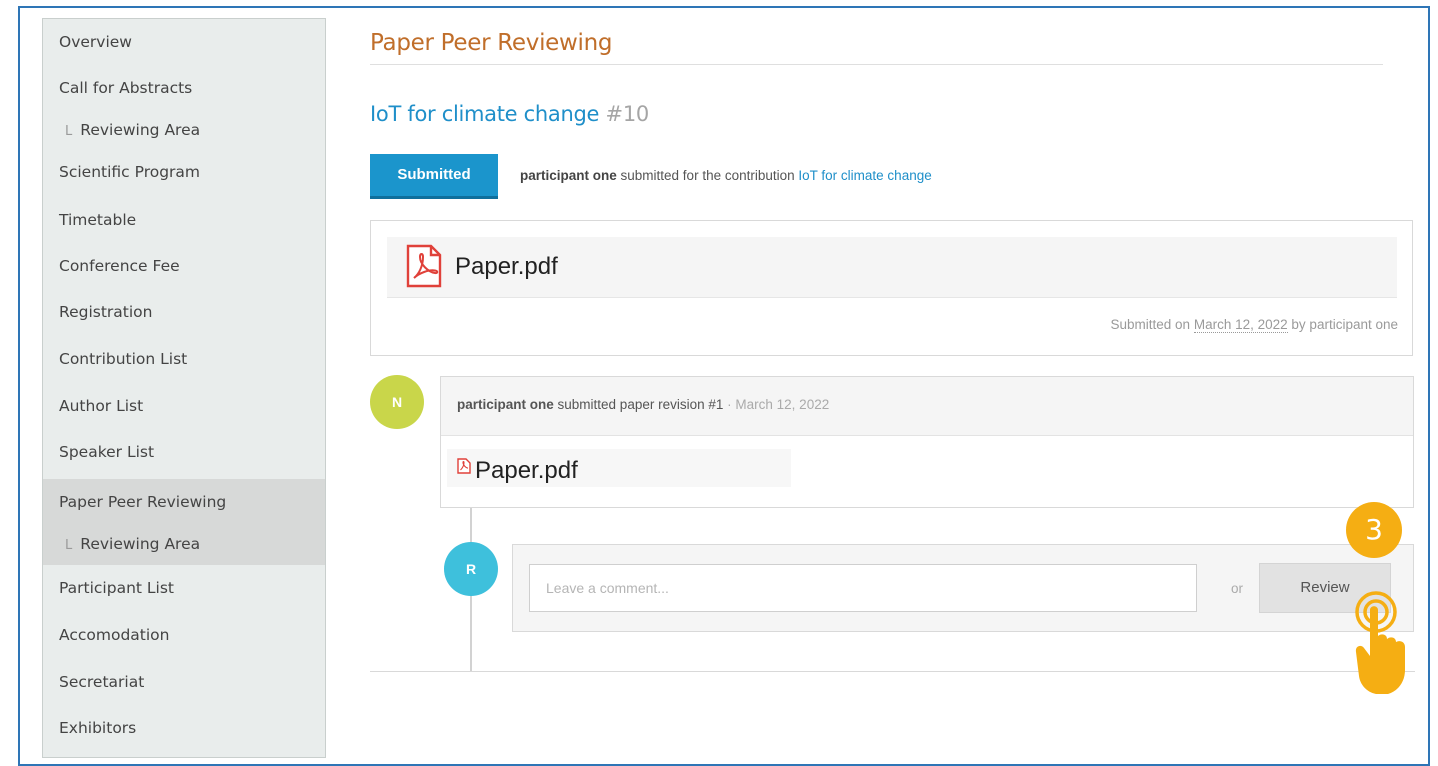  What do you see at coordinates (130, 172) in the screenshot?
I see `sidebar-item-label: Scientific Program` at bounding box center [130, 172].